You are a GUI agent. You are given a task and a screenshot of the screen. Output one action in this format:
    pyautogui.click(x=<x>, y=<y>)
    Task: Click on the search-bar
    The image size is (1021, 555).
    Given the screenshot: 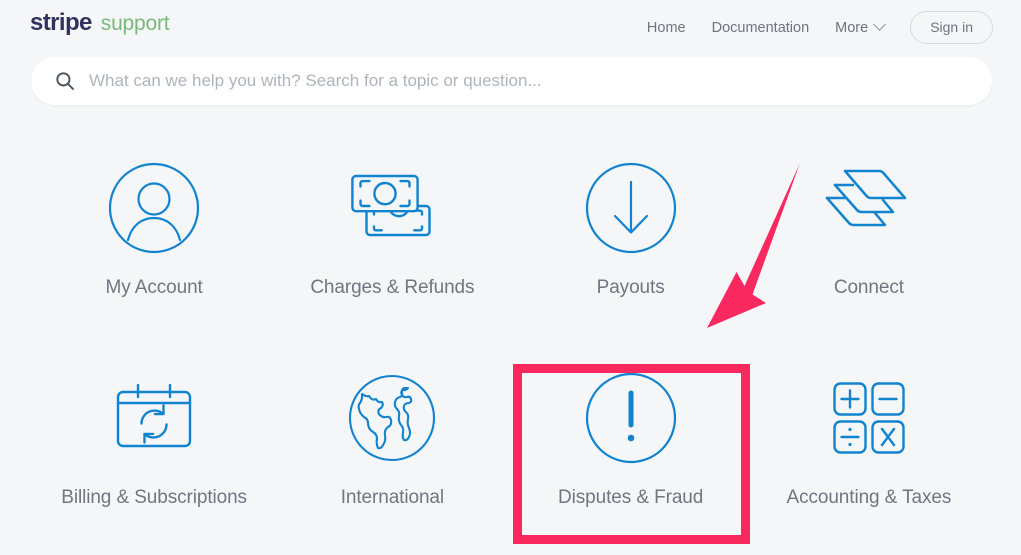 What is the action you would take?
    pyautogui.click(x=511, y=81)
    